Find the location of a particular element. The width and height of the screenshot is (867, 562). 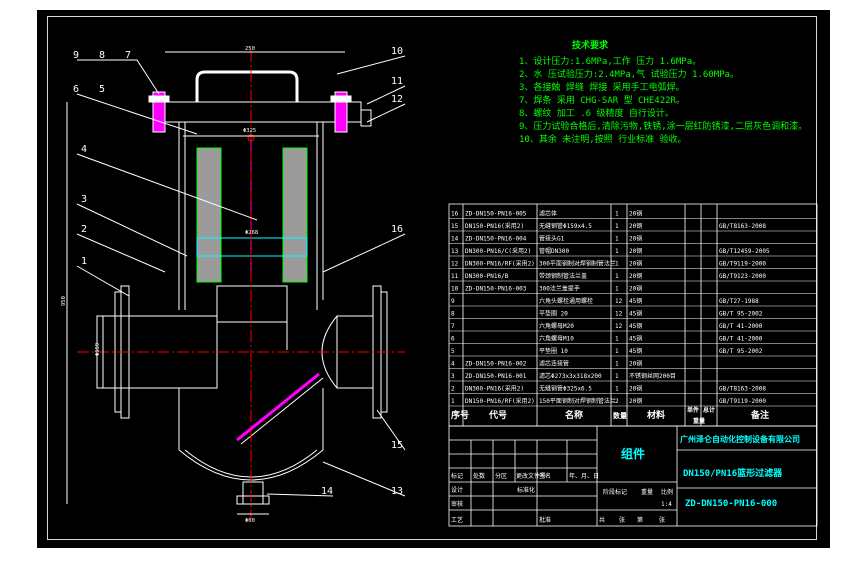

bom-cell: 滤芯体 is located at coordinates (548, 214).